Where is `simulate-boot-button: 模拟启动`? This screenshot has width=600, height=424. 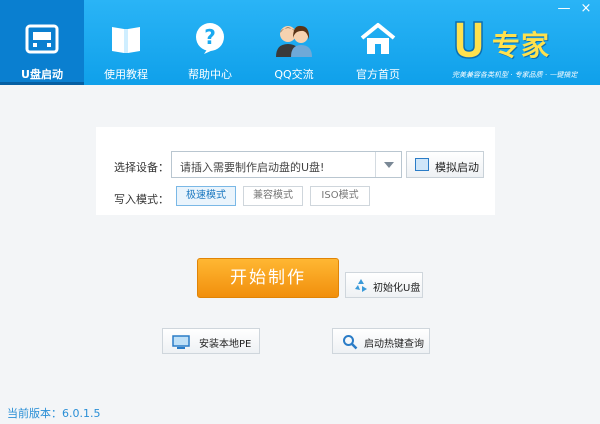 simulate-boot-button: 模拟启动 is located at coordinates (445, 164).